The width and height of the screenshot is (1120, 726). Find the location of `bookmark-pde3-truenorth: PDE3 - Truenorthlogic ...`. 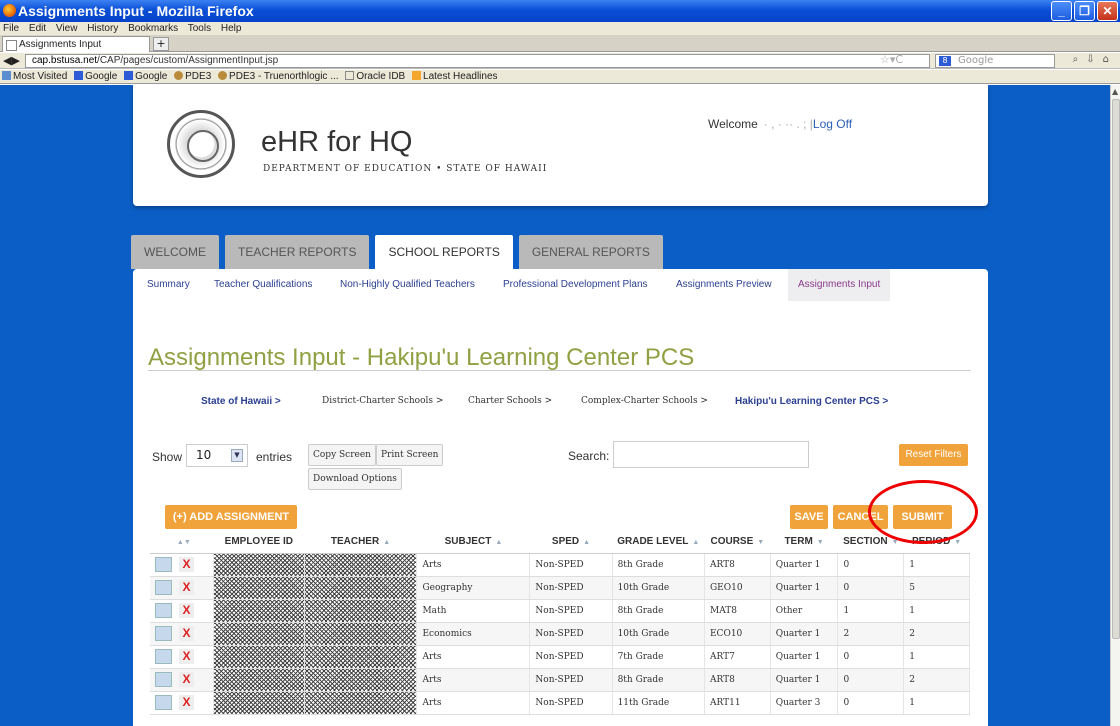

bookmark-pde3-truenorth: PDE3 - Truenorthlogic ... is located at coordinates (278, 76).